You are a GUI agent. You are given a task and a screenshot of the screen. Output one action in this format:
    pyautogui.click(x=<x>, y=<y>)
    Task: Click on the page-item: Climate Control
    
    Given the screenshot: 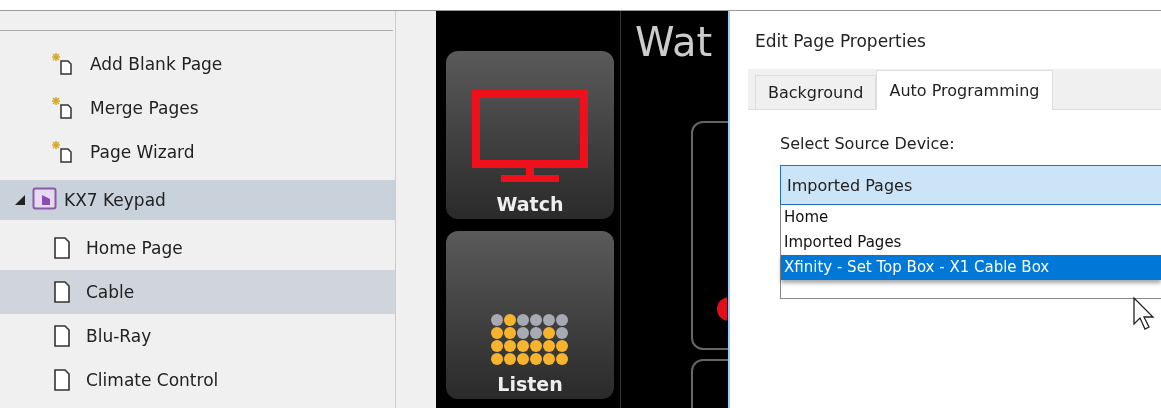 What is the action you would take?
    pyautogui.click(x=197, y=380)
    